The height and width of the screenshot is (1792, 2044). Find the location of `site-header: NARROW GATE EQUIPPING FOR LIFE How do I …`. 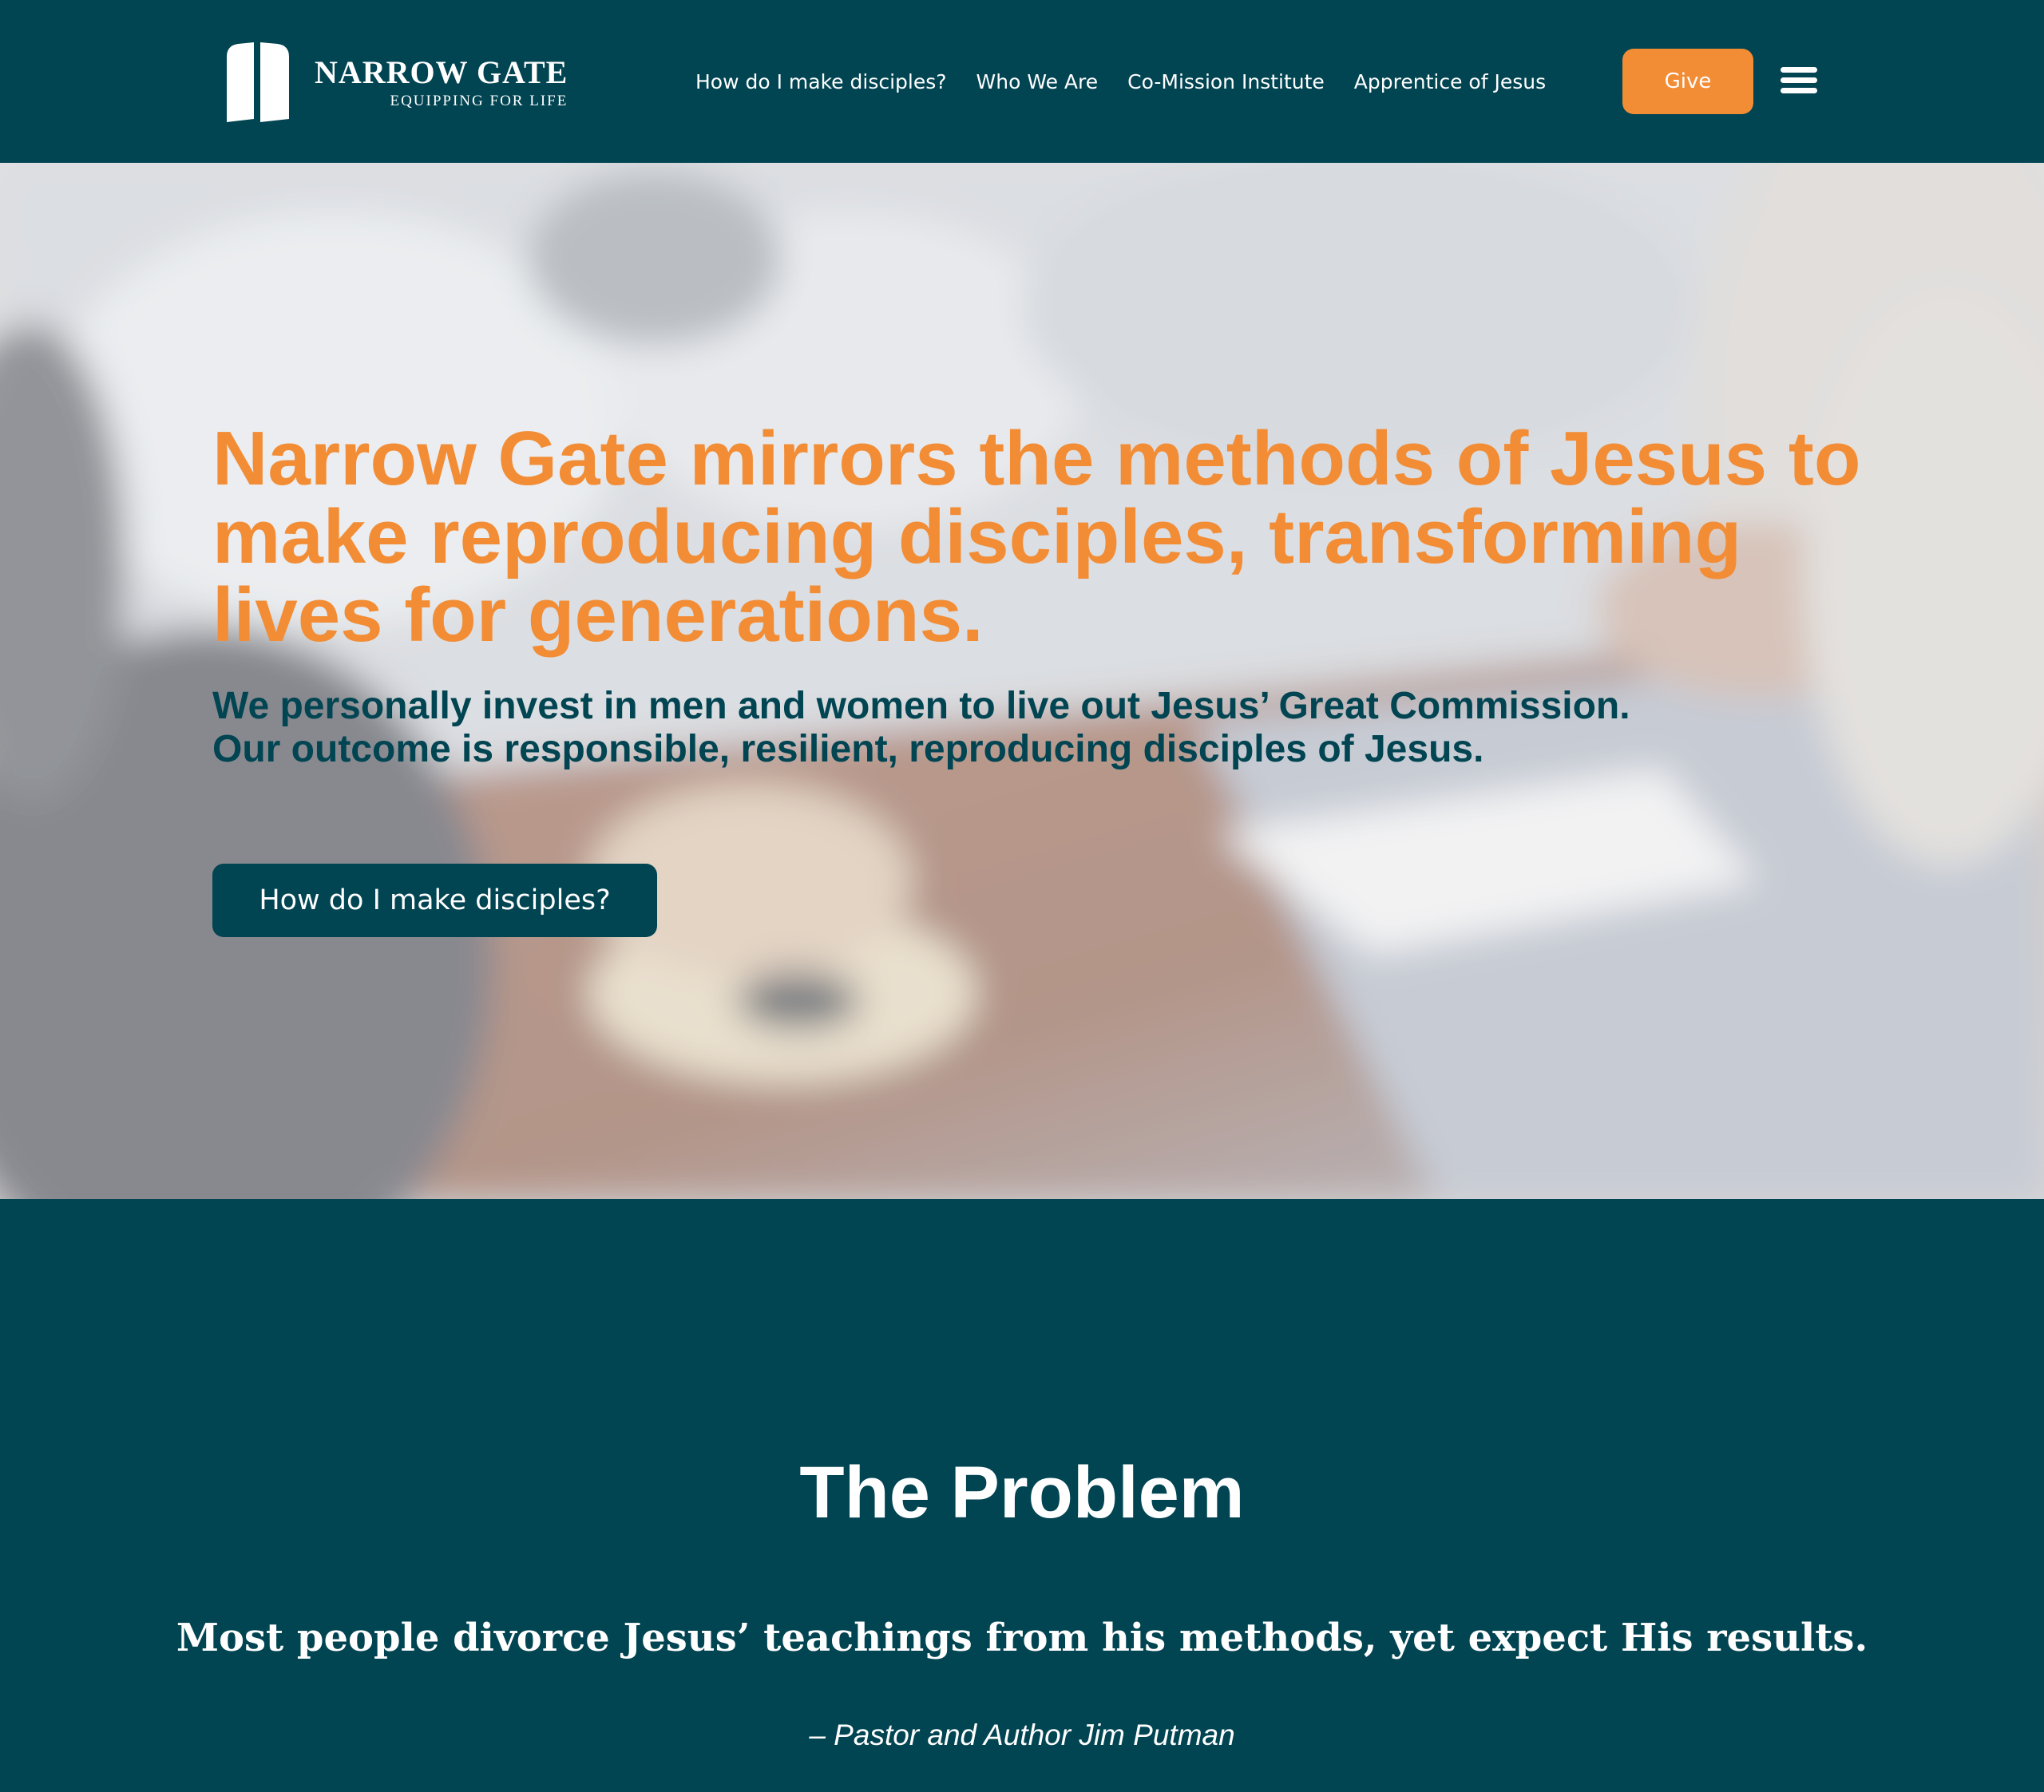

site-header: NARROW GATE EQUIPPING FOR LIFE How do I … is located at coordinates (1022, 81).